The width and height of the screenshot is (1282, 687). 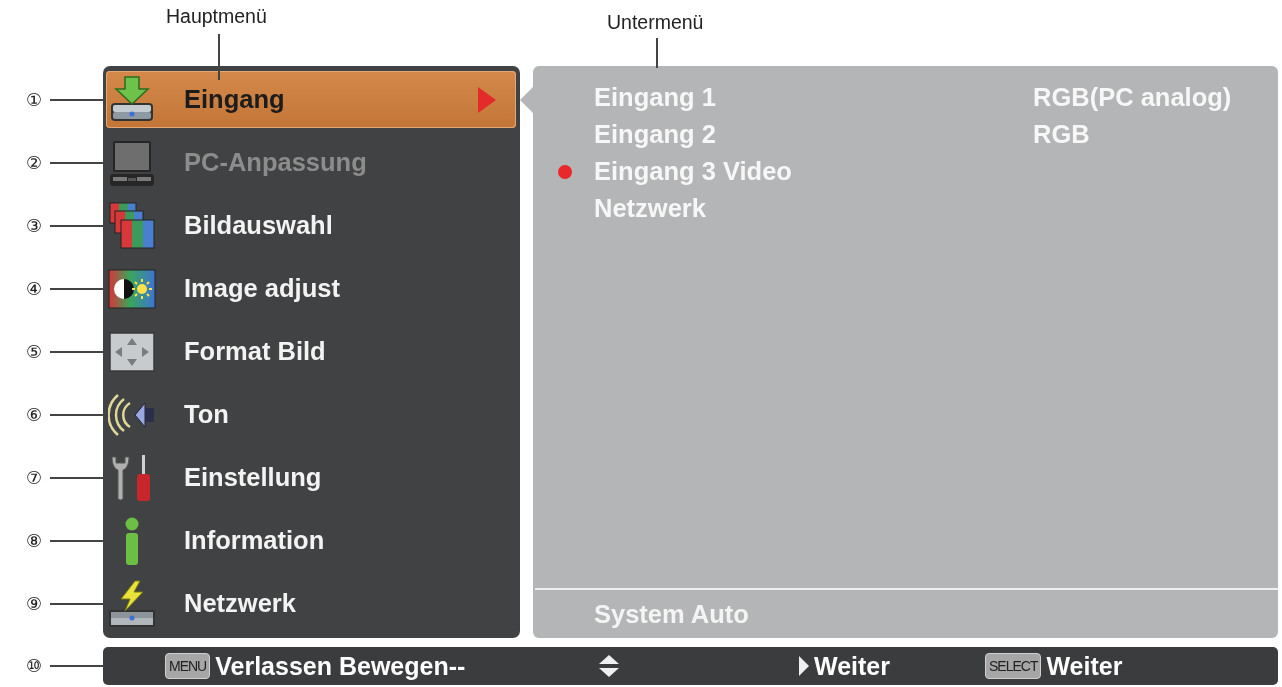 What do you see at coordinates (804, 666) in the screenshot?
I see `right-triangle-icon` at bounding box center [804, 666].